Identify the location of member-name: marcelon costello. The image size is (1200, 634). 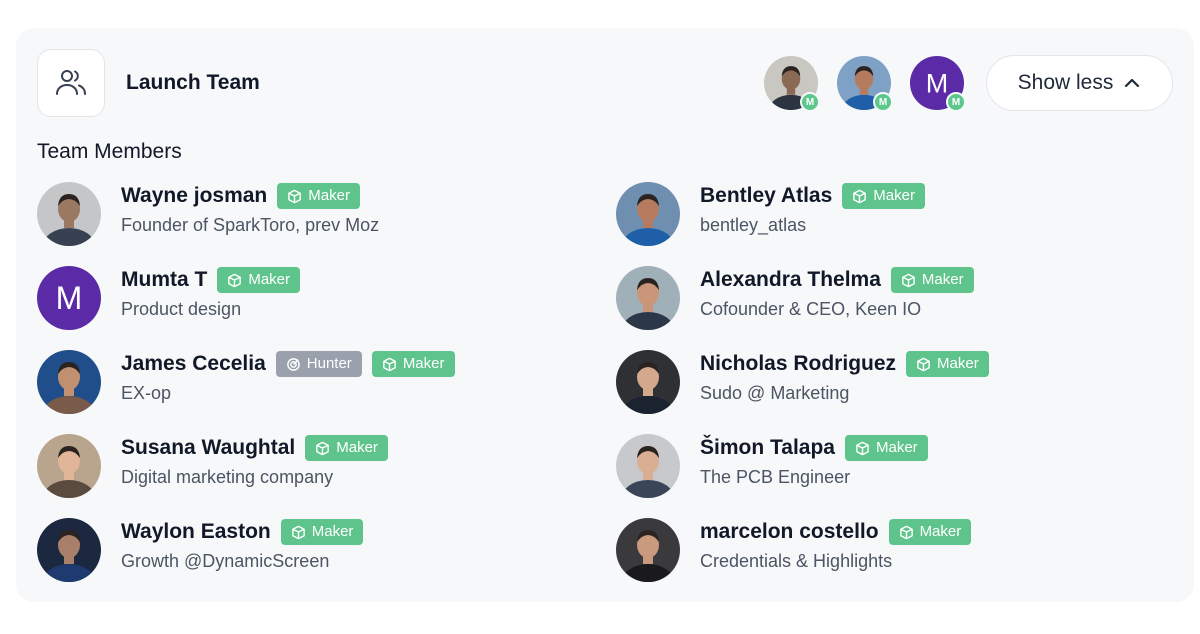
(789, 532).